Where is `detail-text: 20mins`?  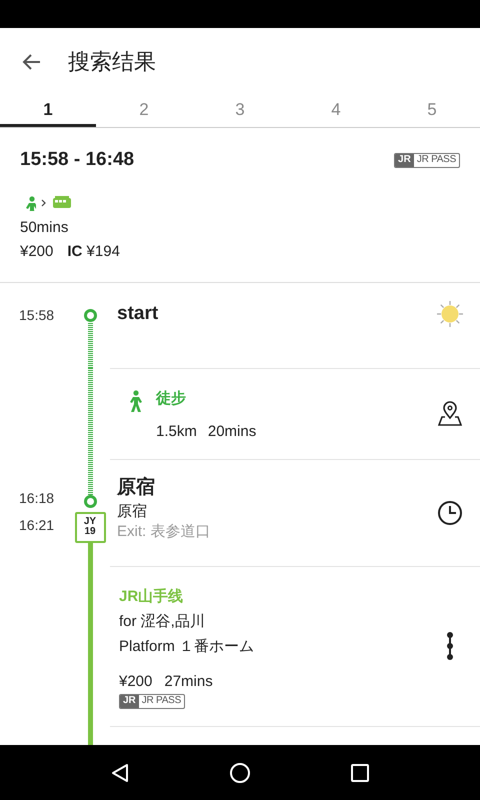
detail-text: 20mins is located at coordinates (232, 432).